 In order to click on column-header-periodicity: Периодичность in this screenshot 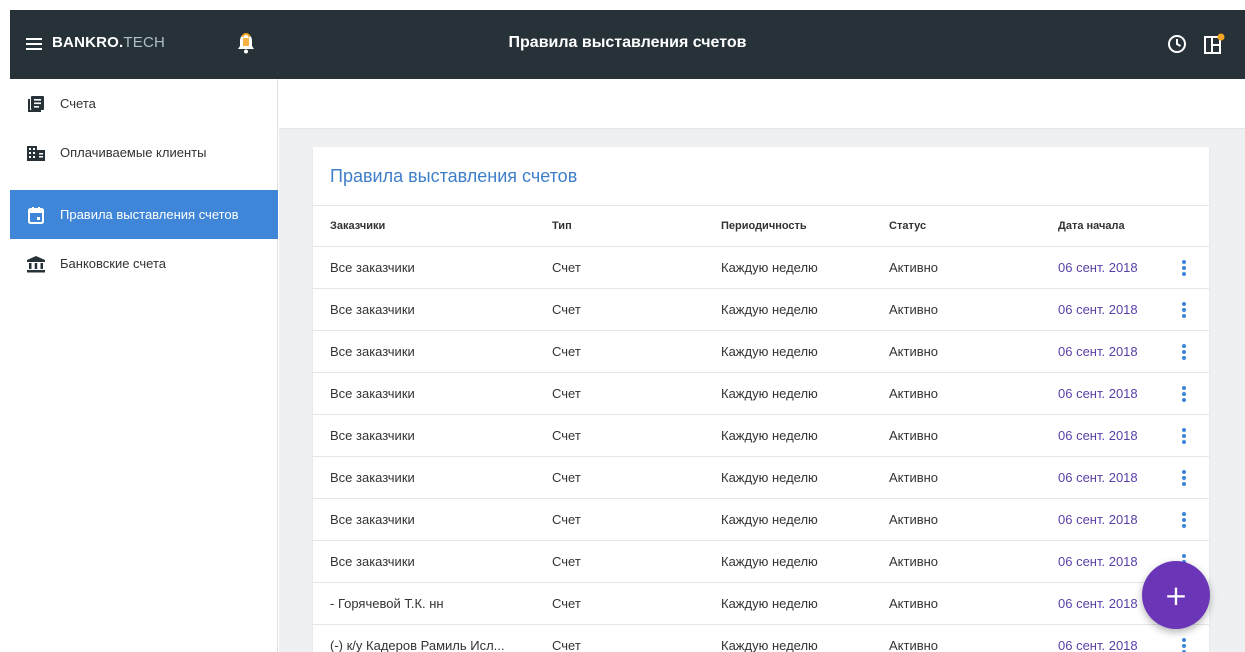, I will do `click(764, 226)`.